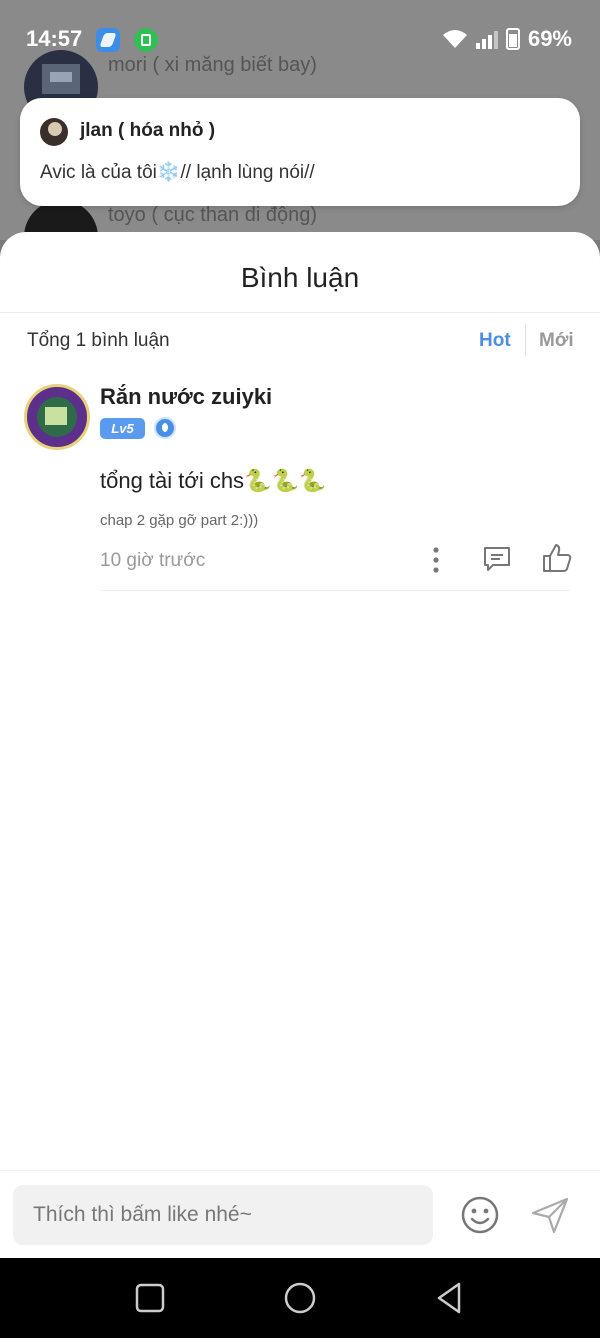 Image resolution: width=600 pixels, height=1338 pixels. What do you see at coordinates (98, 340) in the screenshot?
I see `comment-count: Tổng 1 bình luận` at bounding box center [98, 340].